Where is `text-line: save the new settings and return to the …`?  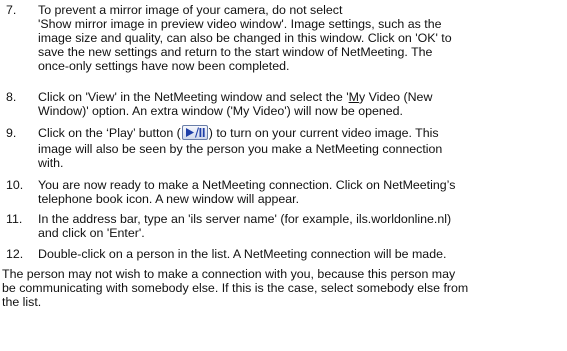 text-line: save the new settings and return to the … is located at coordinates (235, 52).